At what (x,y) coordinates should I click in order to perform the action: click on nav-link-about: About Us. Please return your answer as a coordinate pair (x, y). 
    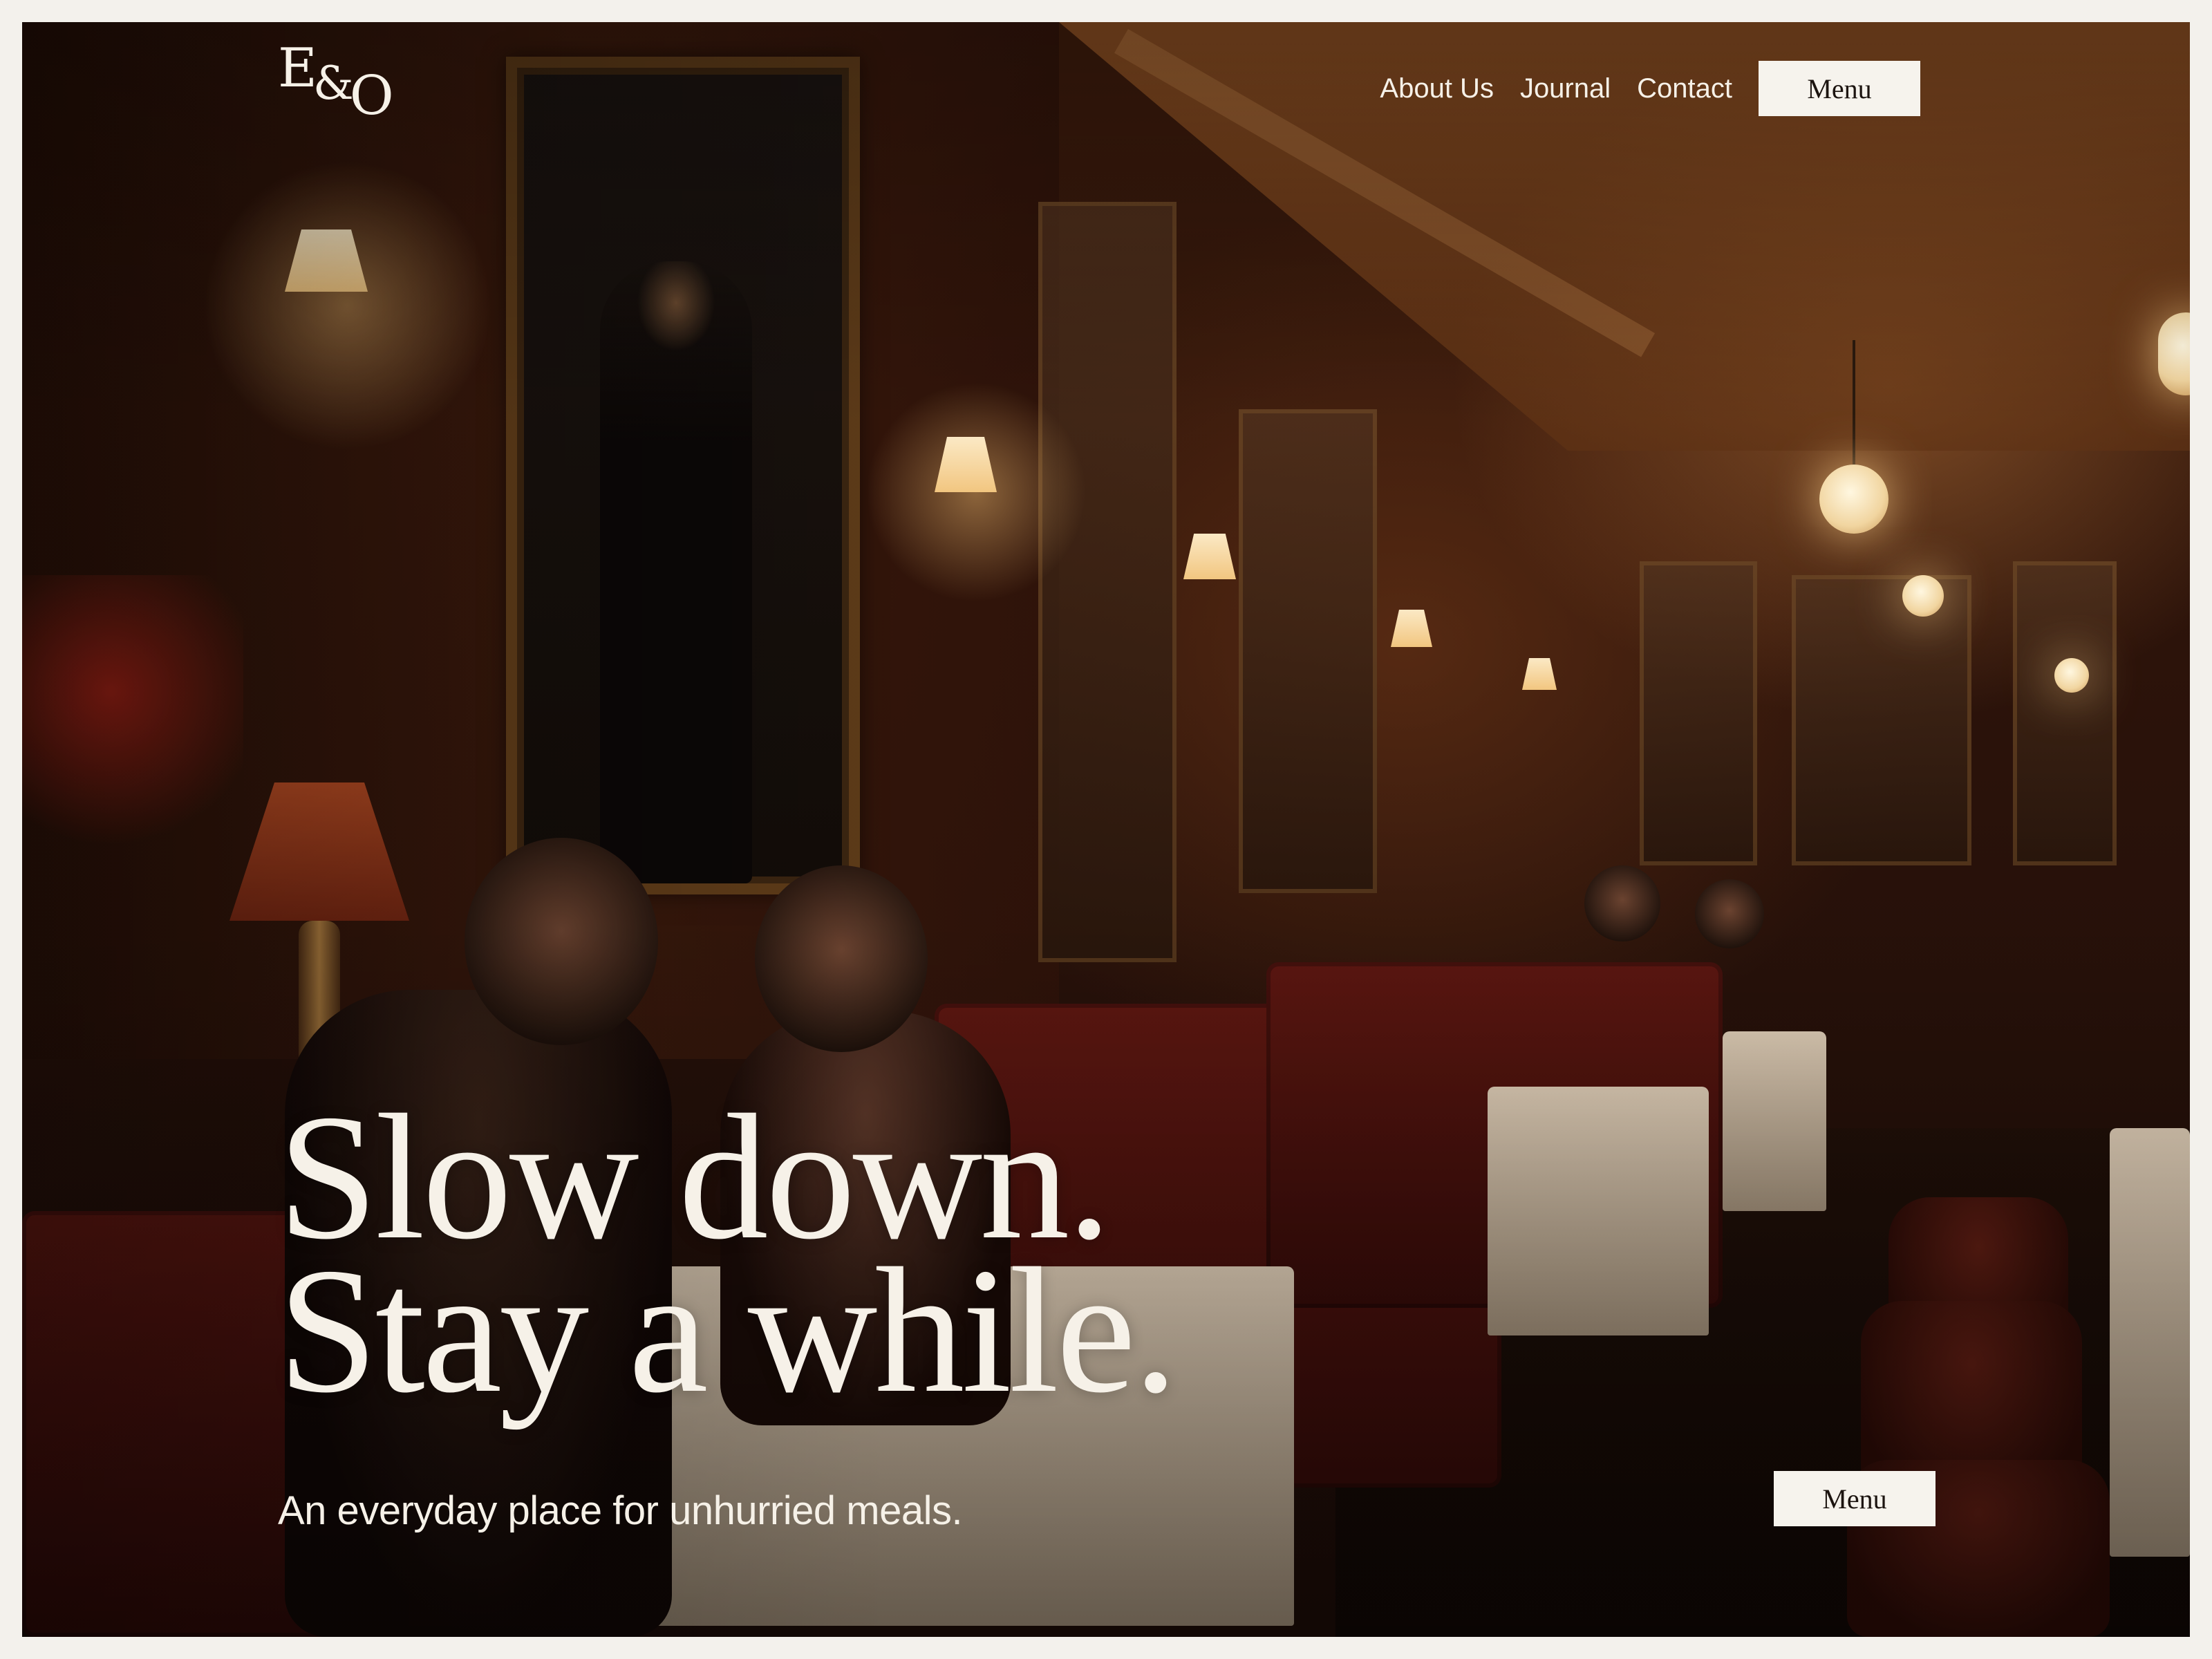
    Looking at the image, I should click on (1437, 88).